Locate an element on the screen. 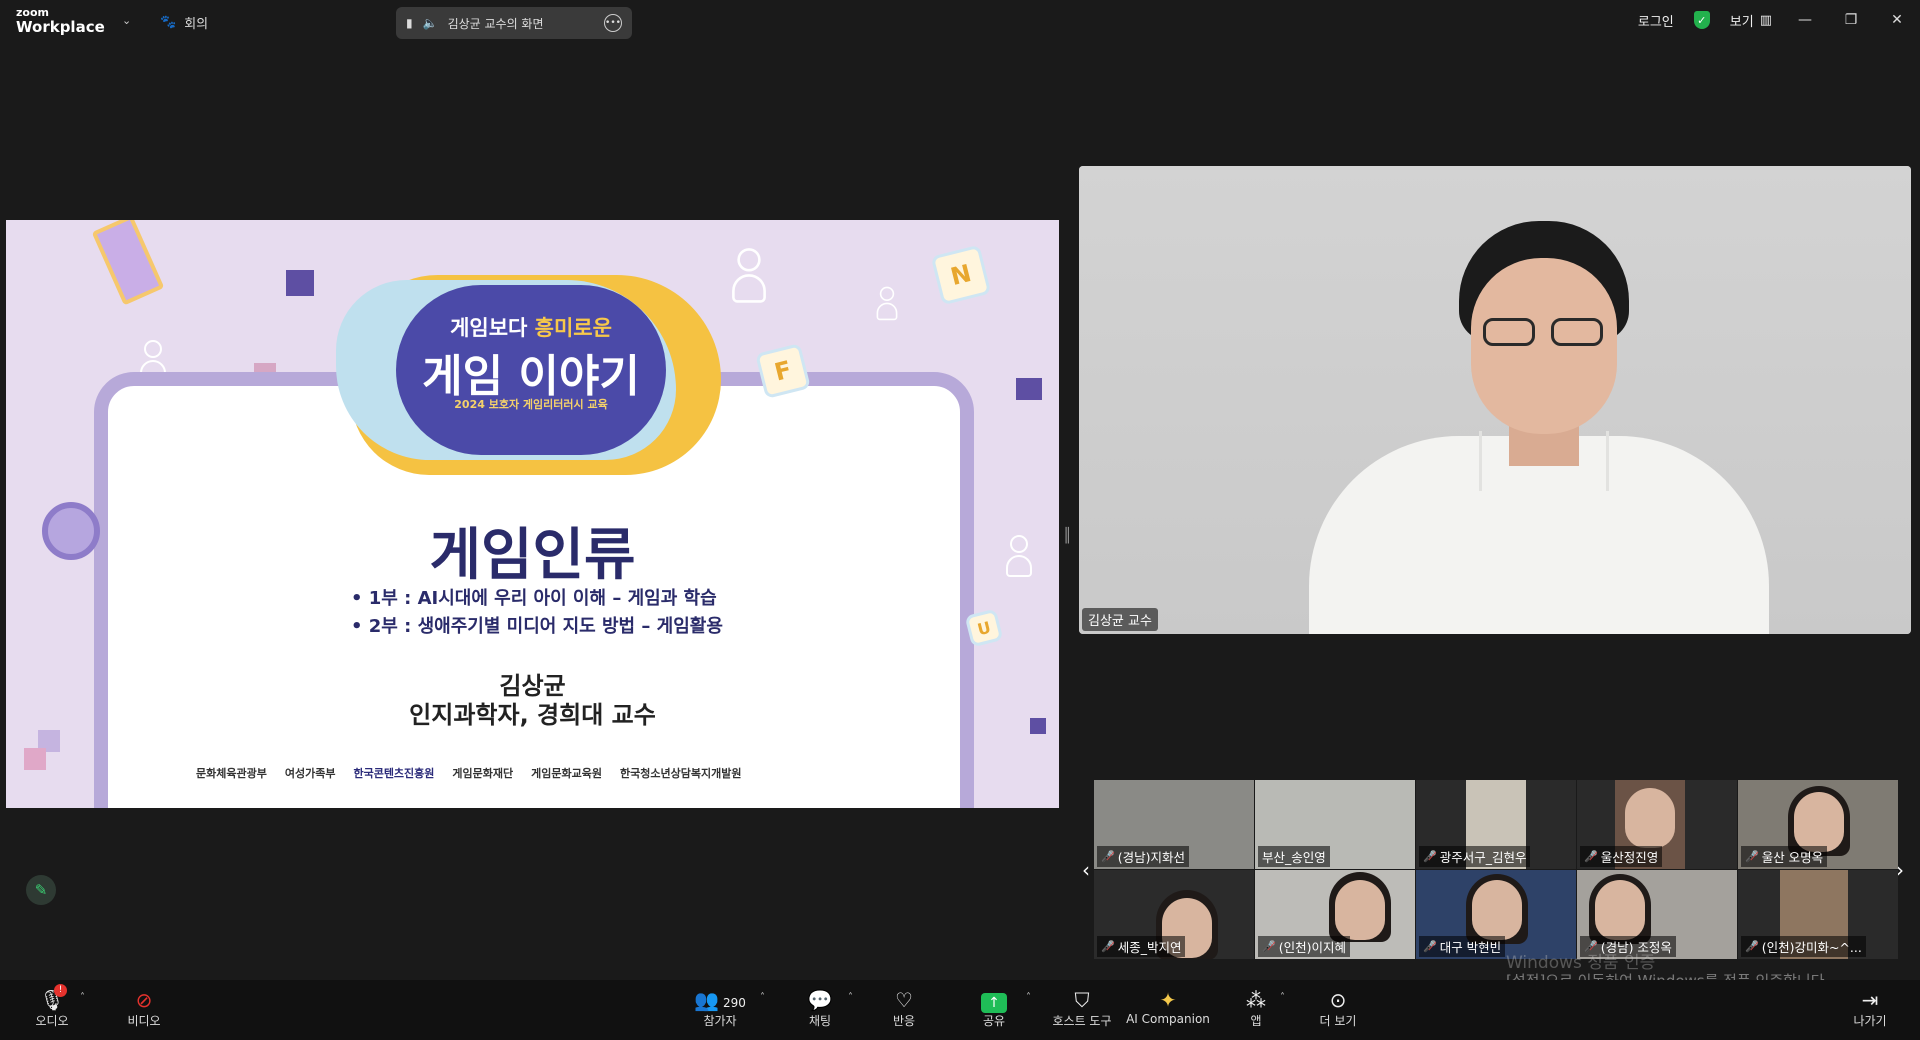  participant-tile: 🎤̸ (경남) 조정옥 is located at coordinates (1657, 914).